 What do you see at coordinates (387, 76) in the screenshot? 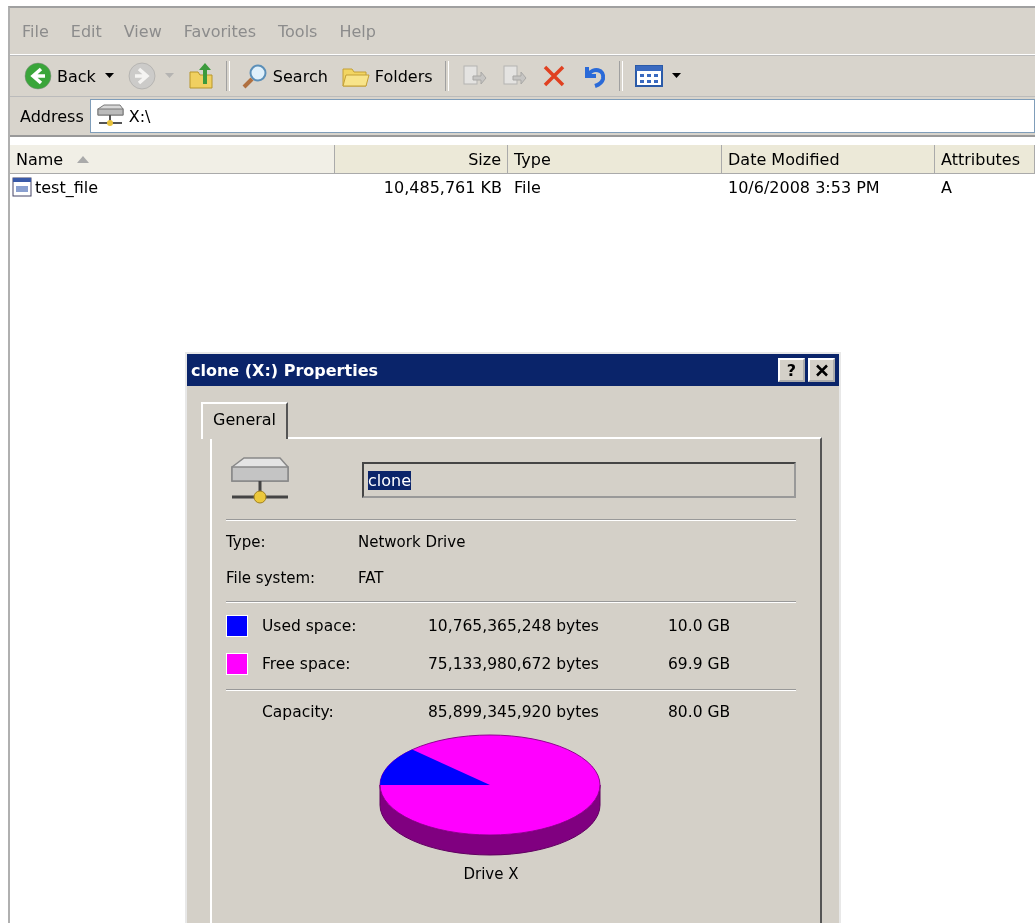
I see `folders-button: Folders` at bounding box center [387, 76].